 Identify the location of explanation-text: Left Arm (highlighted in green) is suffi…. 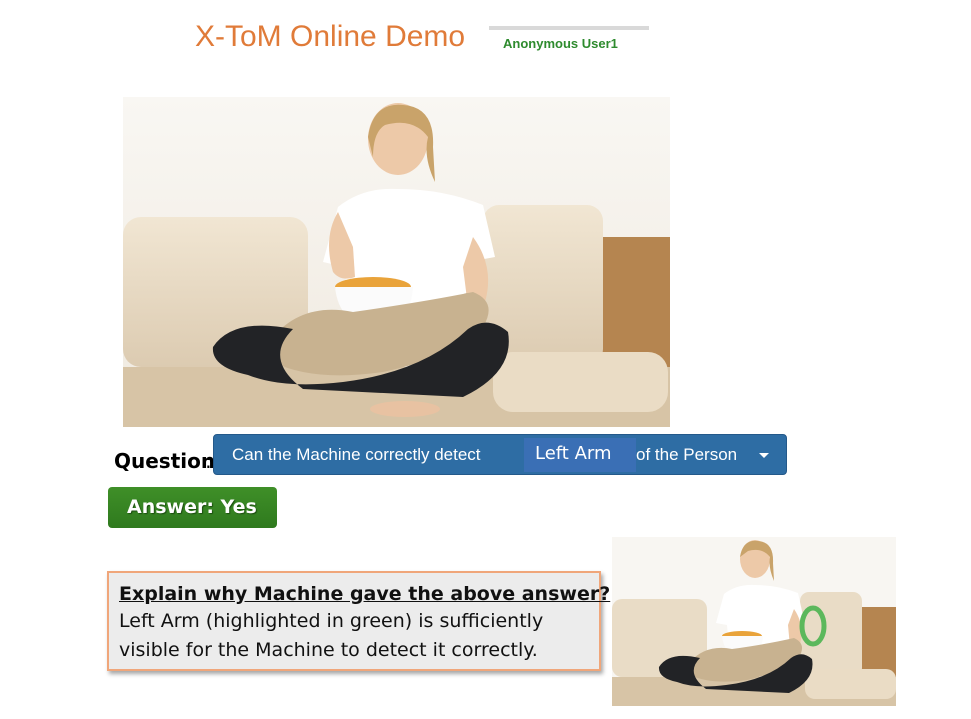
(331, 635).